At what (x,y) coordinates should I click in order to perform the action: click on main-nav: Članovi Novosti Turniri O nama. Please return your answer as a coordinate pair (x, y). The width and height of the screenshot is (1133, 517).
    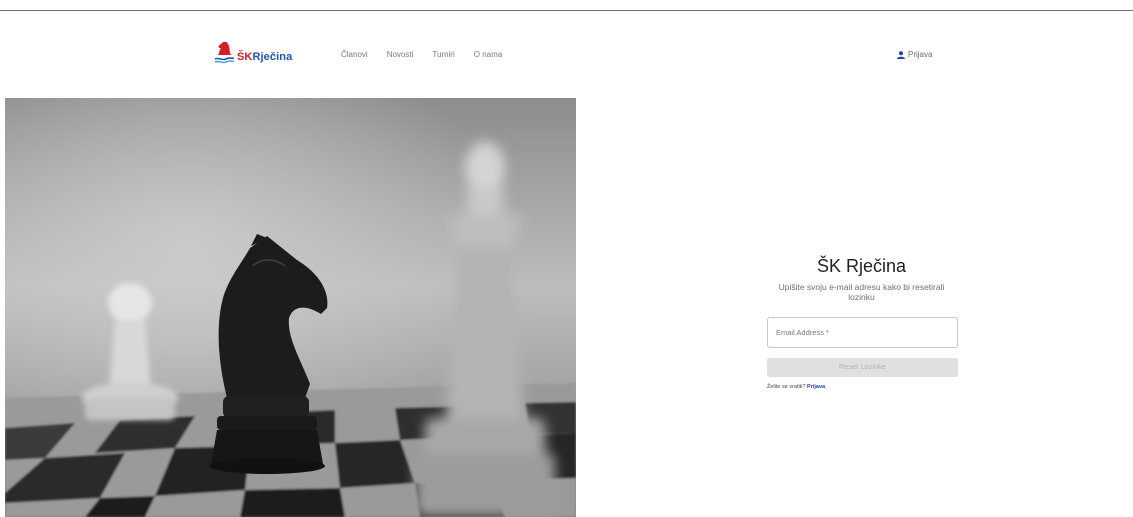
    Looking at the image, I should click on (431, 54).